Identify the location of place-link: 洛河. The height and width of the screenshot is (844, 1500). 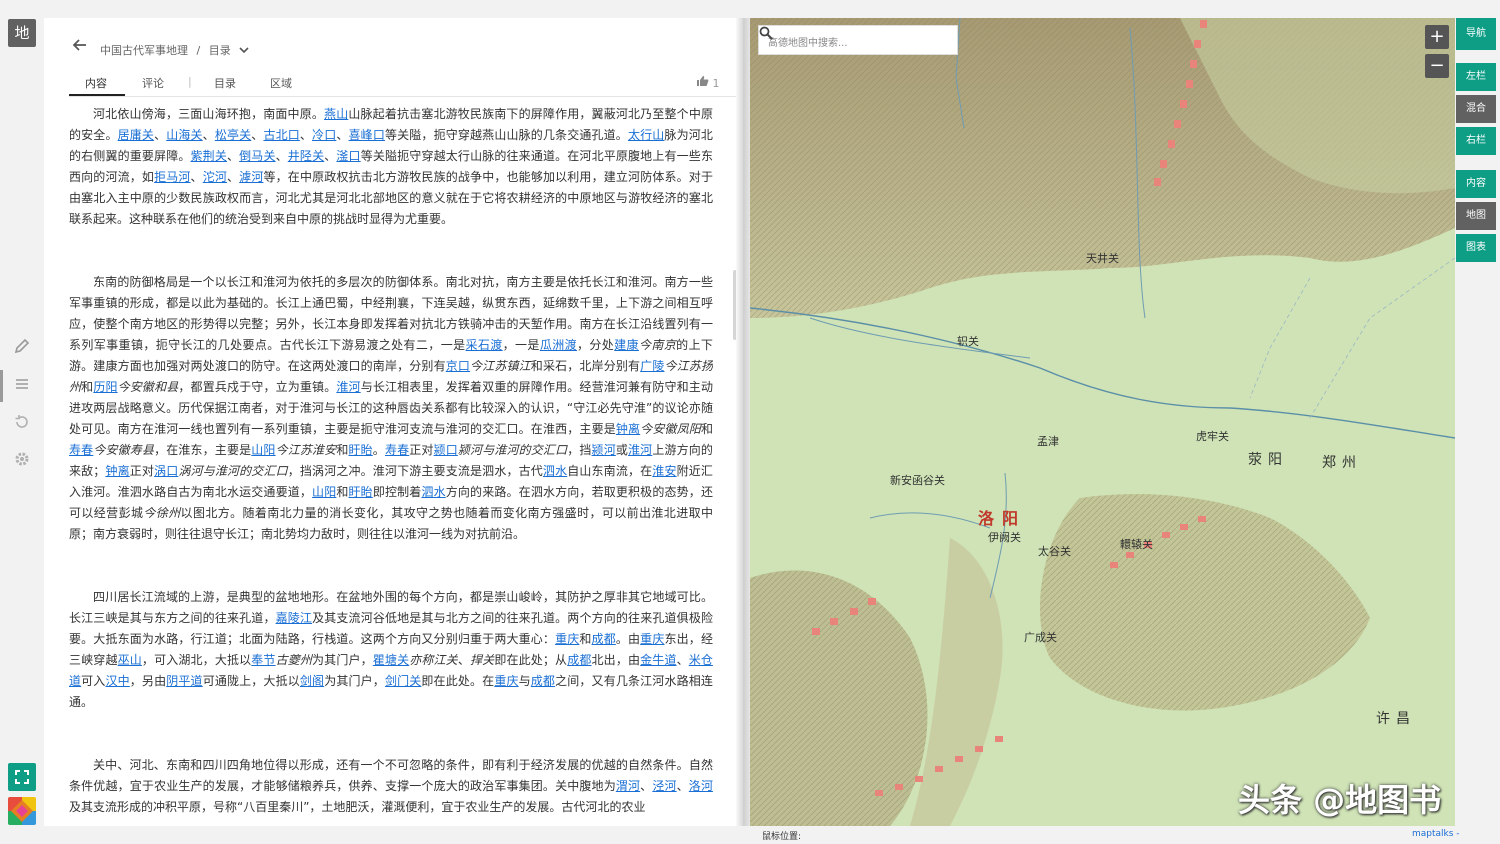
(701, 786).